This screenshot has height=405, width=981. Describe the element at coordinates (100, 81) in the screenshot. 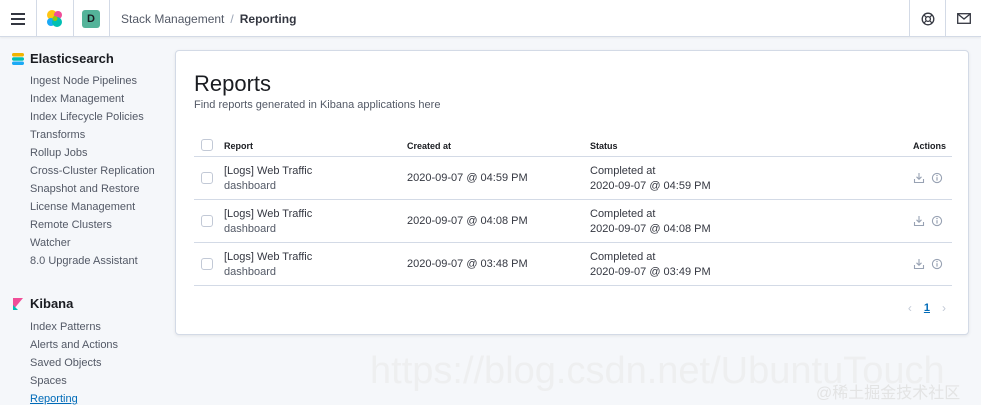

I see `sidebar-item-ingest-node-pipelines: Ingest Node Pipelines` at that location.